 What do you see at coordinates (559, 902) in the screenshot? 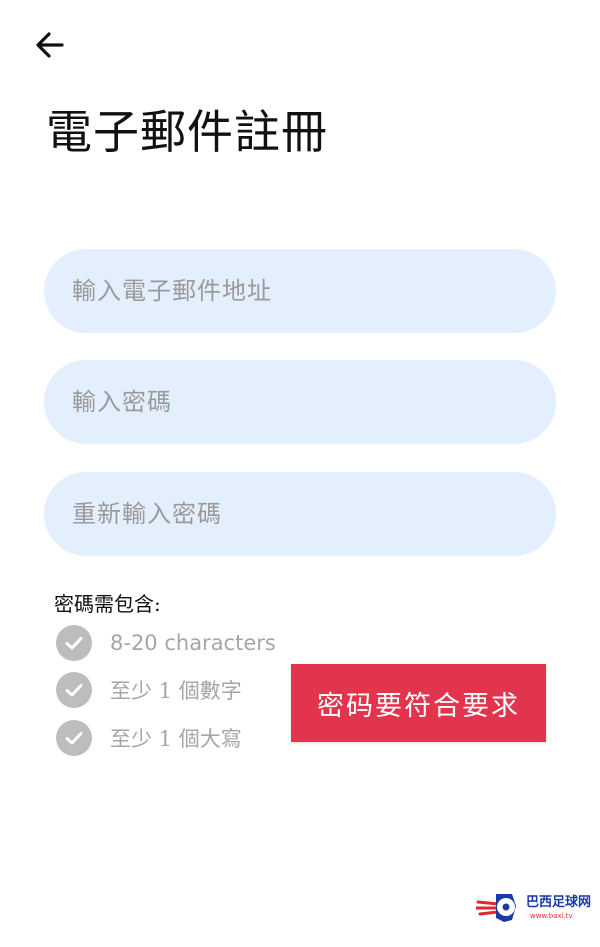
I see `watermark-text: 巴西足球网` at bounding box center [559, 902].